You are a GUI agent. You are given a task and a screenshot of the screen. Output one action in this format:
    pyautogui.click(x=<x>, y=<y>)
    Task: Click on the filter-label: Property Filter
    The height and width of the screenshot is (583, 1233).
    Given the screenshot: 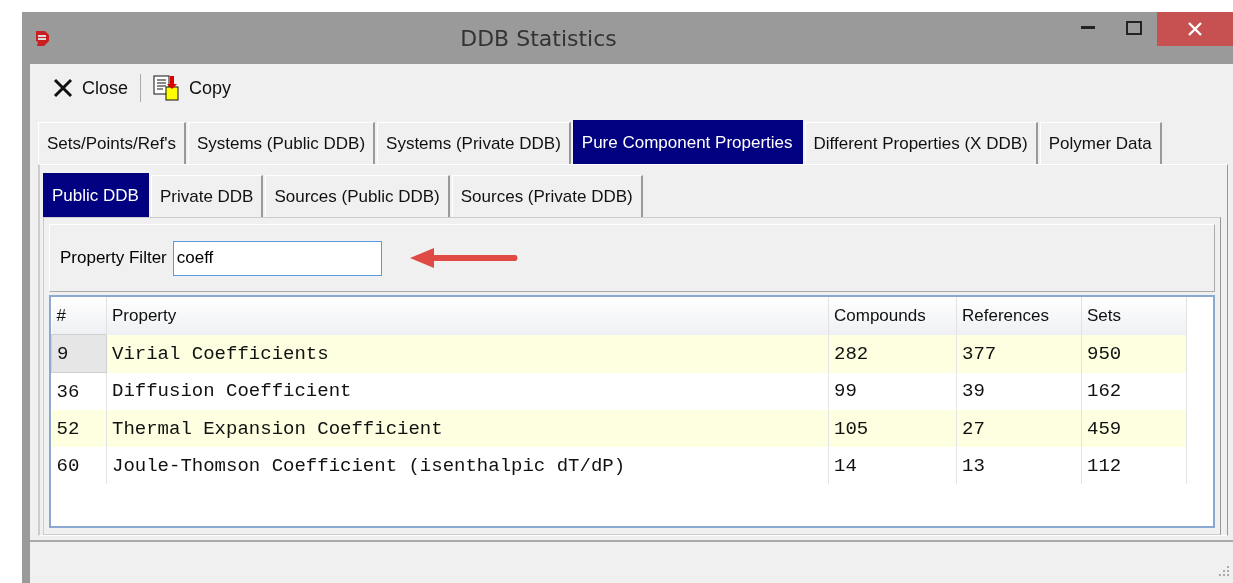 What is the action you would take?
    pyautogui.click(x=113, y=258)
    